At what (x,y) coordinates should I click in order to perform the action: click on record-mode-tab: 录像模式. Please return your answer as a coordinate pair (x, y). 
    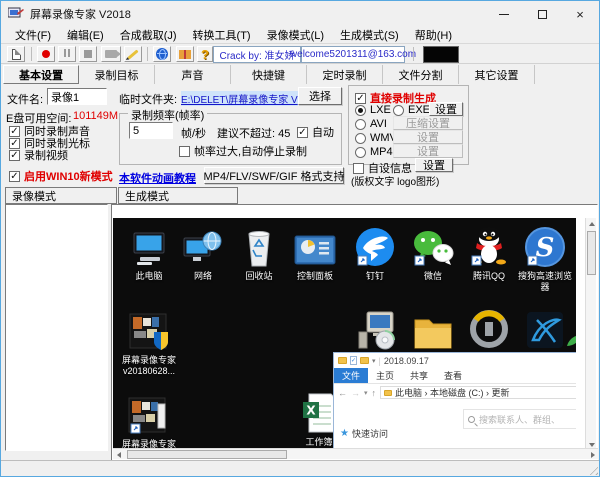
    Looking at the image, I should click on (61, 195).